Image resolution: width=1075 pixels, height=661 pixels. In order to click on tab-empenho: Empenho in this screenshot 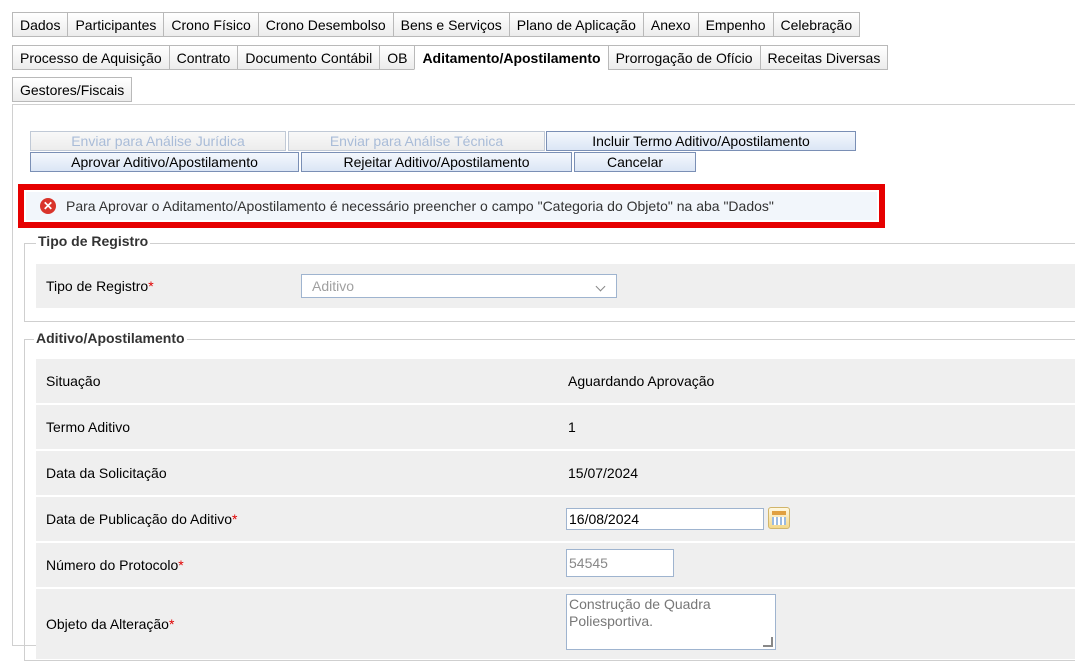, I will do `click(735, 24)`.